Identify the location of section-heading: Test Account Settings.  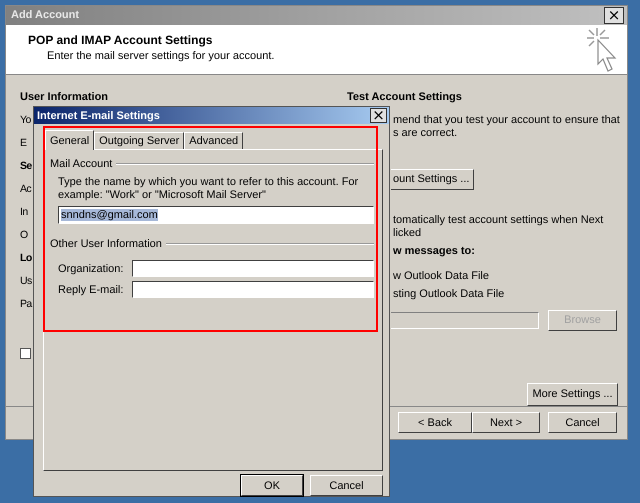
(404, 97).